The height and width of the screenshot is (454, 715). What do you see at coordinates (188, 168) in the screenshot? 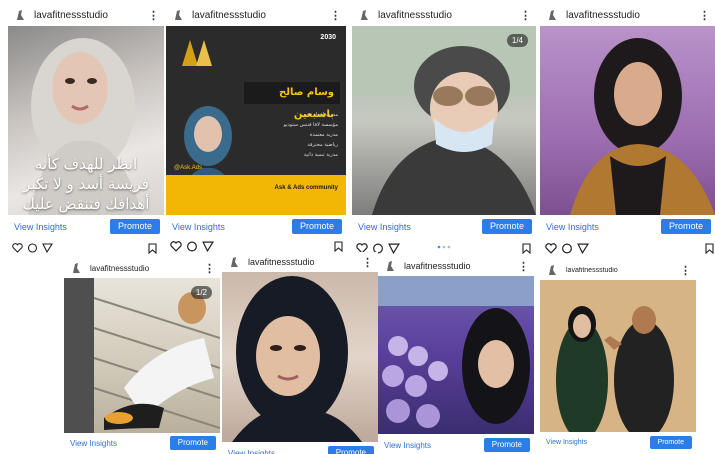
I see `instagram-handle: @Ask.Ads` at bounding box center [188, 168].